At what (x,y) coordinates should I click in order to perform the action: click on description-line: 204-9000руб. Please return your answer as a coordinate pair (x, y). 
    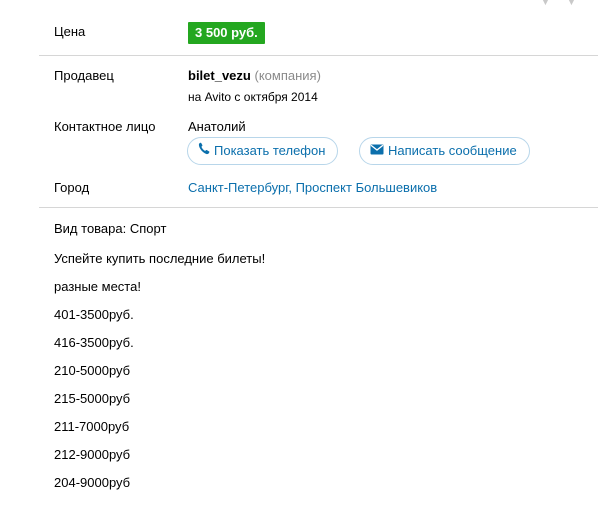
    Looking at the image, I should click on (92, 482).